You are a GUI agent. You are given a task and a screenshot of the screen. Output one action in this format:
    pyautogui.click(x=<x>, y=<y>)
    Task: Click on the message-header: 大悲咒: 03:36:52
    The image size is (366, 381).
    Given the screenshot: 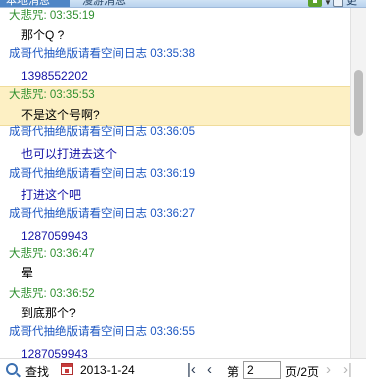 What is the action you would take?
    pyautogui.click(x=52, y=294)
    